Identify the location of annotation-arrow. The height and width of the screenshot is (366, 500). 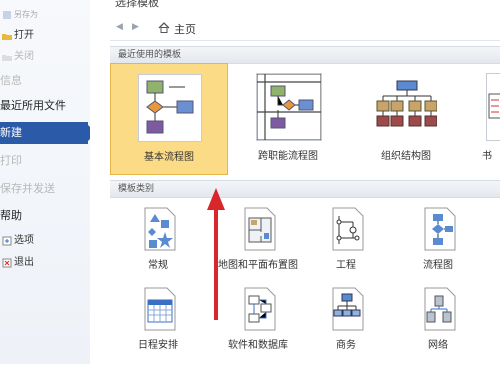
(216, 254).